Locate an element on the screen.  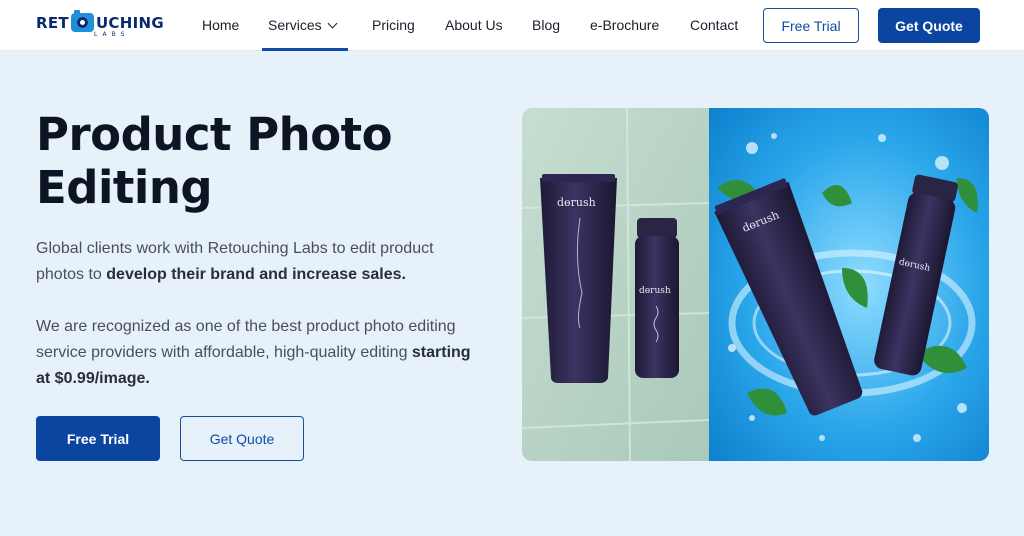
nav-pricing: Pricing is located at coordinates (393, 25).